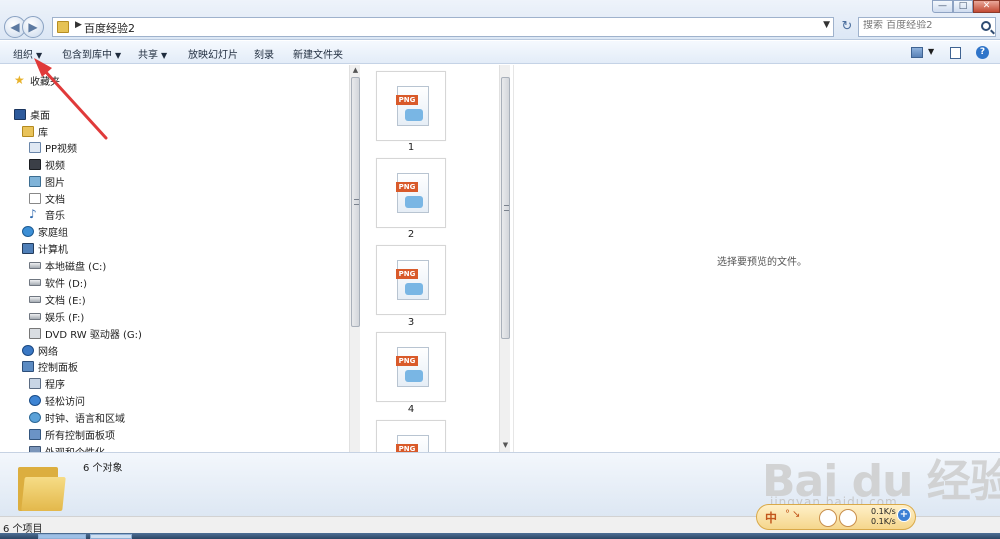 This screenshot has width=1000, height=539. I want to click on forward-button: ▶, so click(33, 27).